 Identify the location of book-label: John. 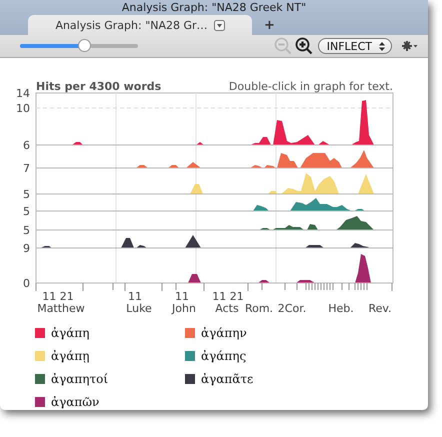
(184, 308).